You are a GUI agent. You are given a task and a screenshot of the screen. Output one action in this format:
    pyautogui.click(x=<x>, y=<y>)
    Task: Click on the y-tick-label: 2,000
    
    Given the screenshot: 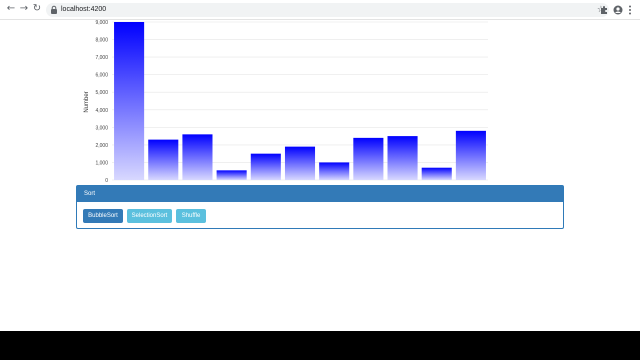 What is the action you would take?
    pyautogui.click(x=101, y=146)
    